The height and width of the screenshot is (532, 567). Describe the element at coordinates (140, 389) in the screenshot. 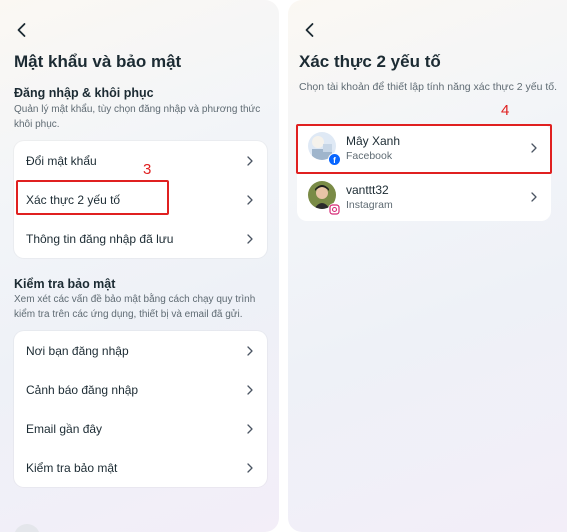

I see `login-alerts-item: Cảnh báo đăng nhập` at that location.